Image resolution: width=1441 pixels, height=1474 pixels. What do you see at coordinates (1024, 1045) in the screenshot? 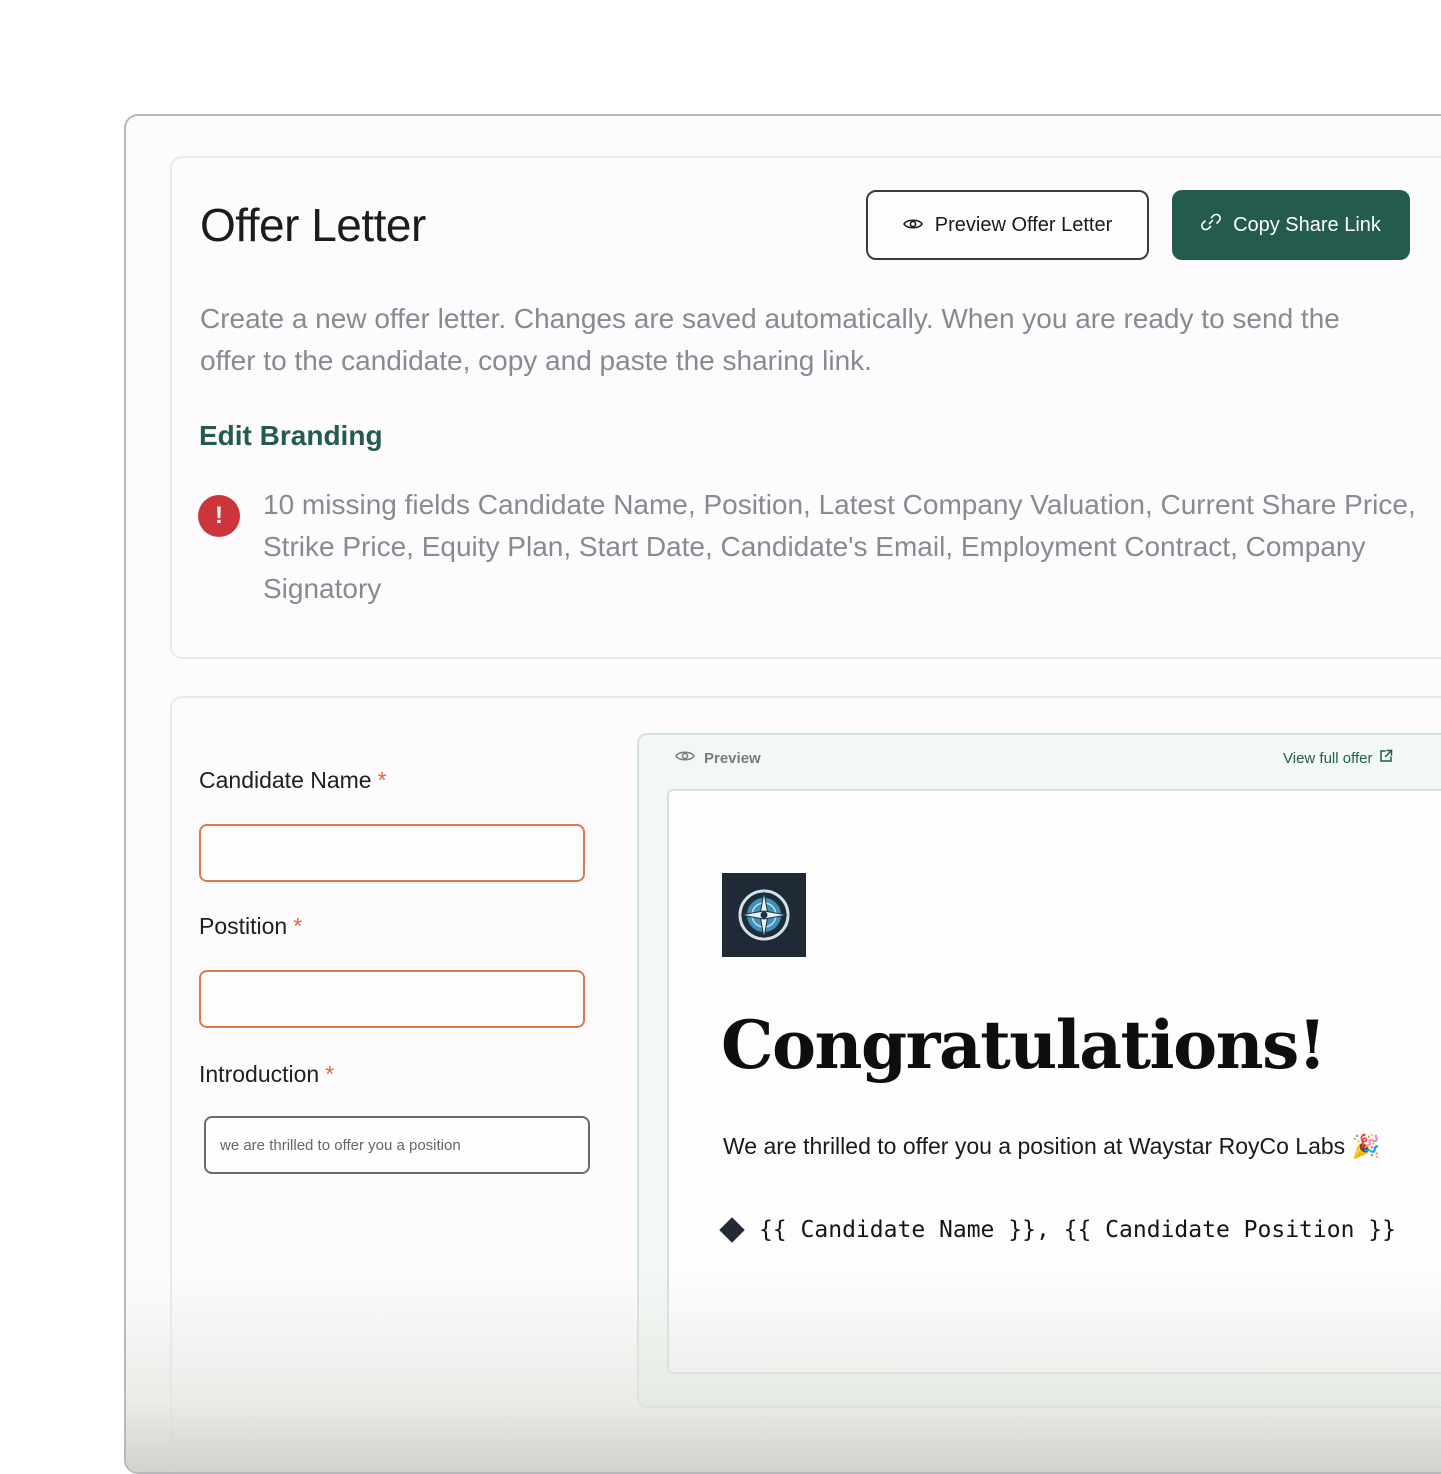
I see `congratulations-heading: Congratulations!` at bounding box center [1024, 1045].